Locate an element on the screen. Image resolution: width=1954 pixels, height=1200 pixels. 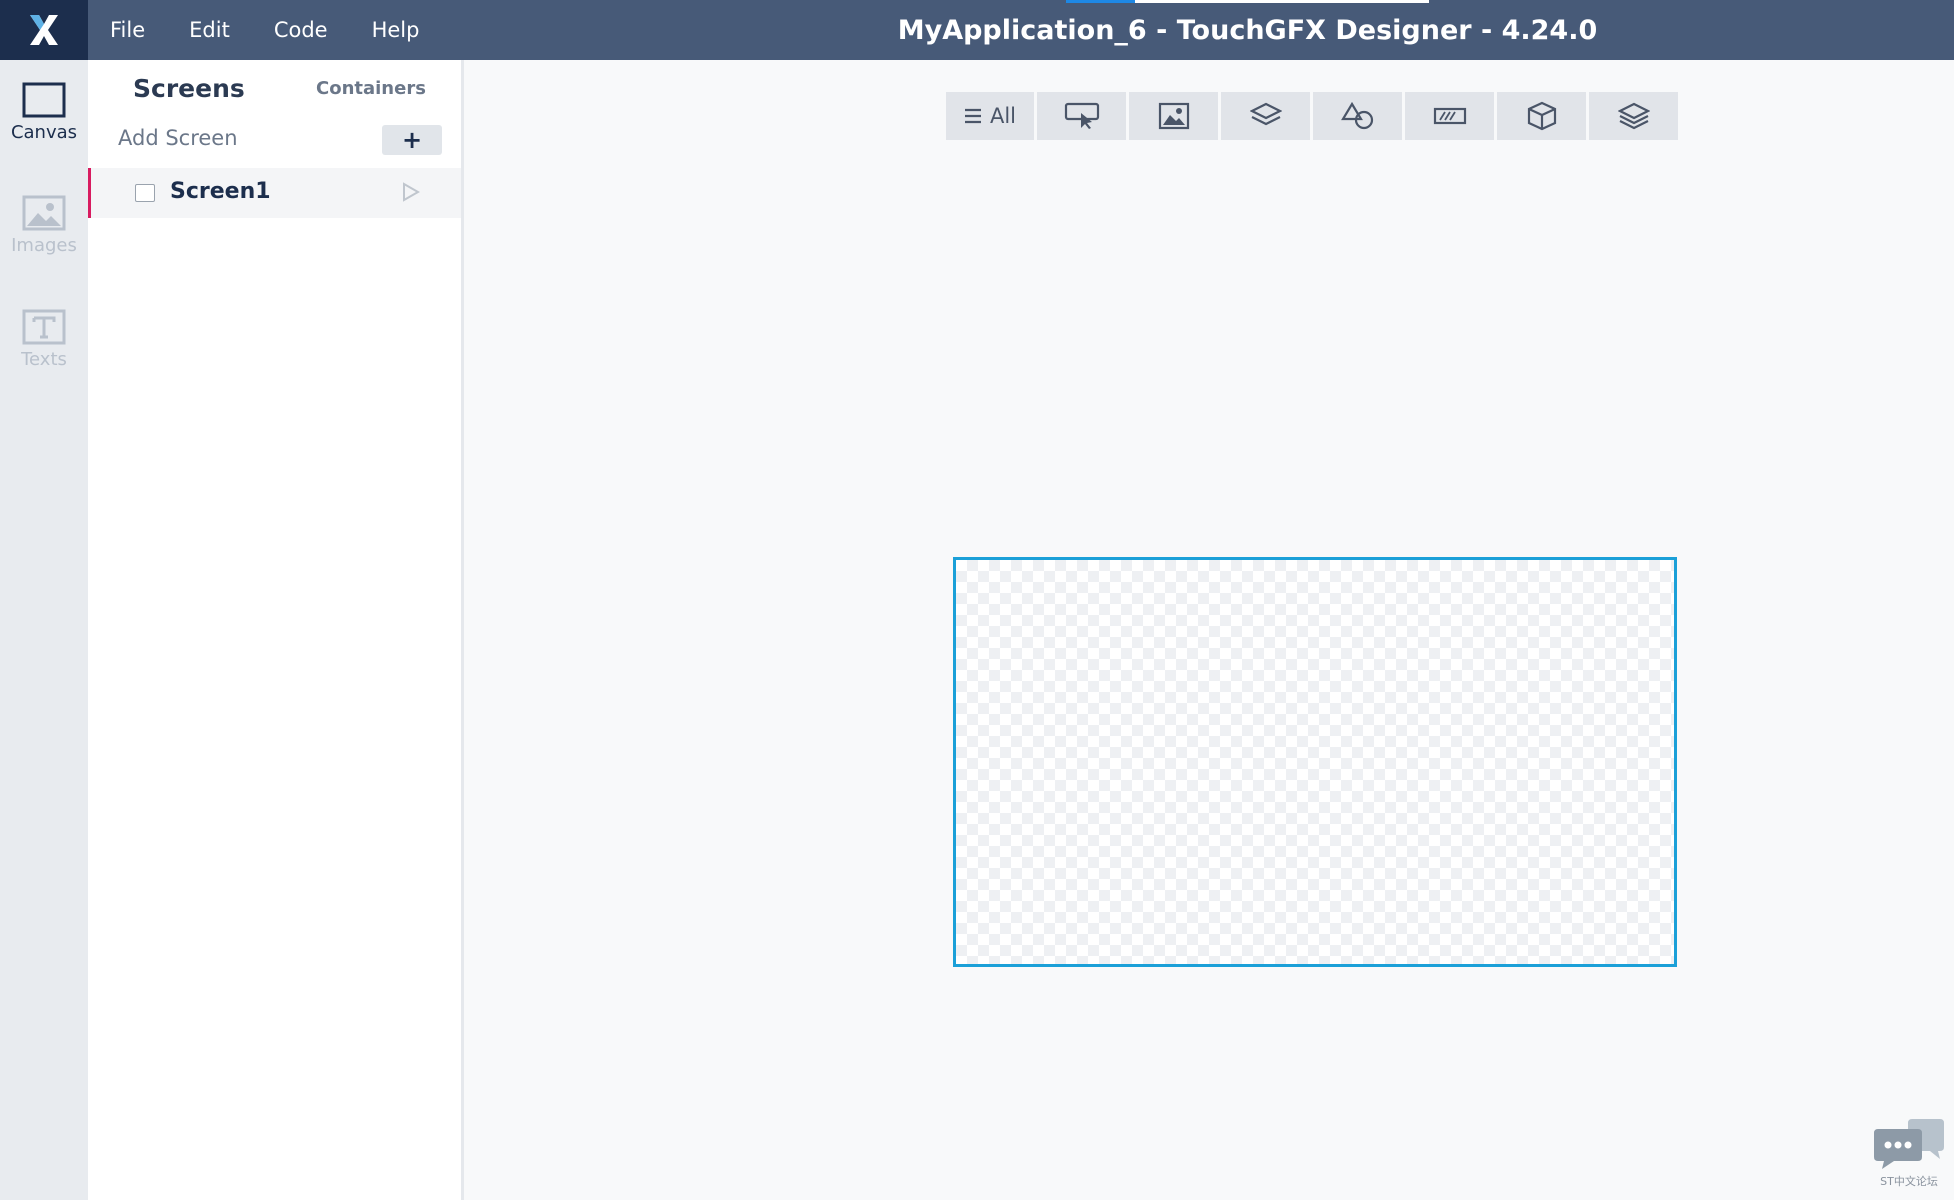
canvas-icon is located at coordinates (44, 100).